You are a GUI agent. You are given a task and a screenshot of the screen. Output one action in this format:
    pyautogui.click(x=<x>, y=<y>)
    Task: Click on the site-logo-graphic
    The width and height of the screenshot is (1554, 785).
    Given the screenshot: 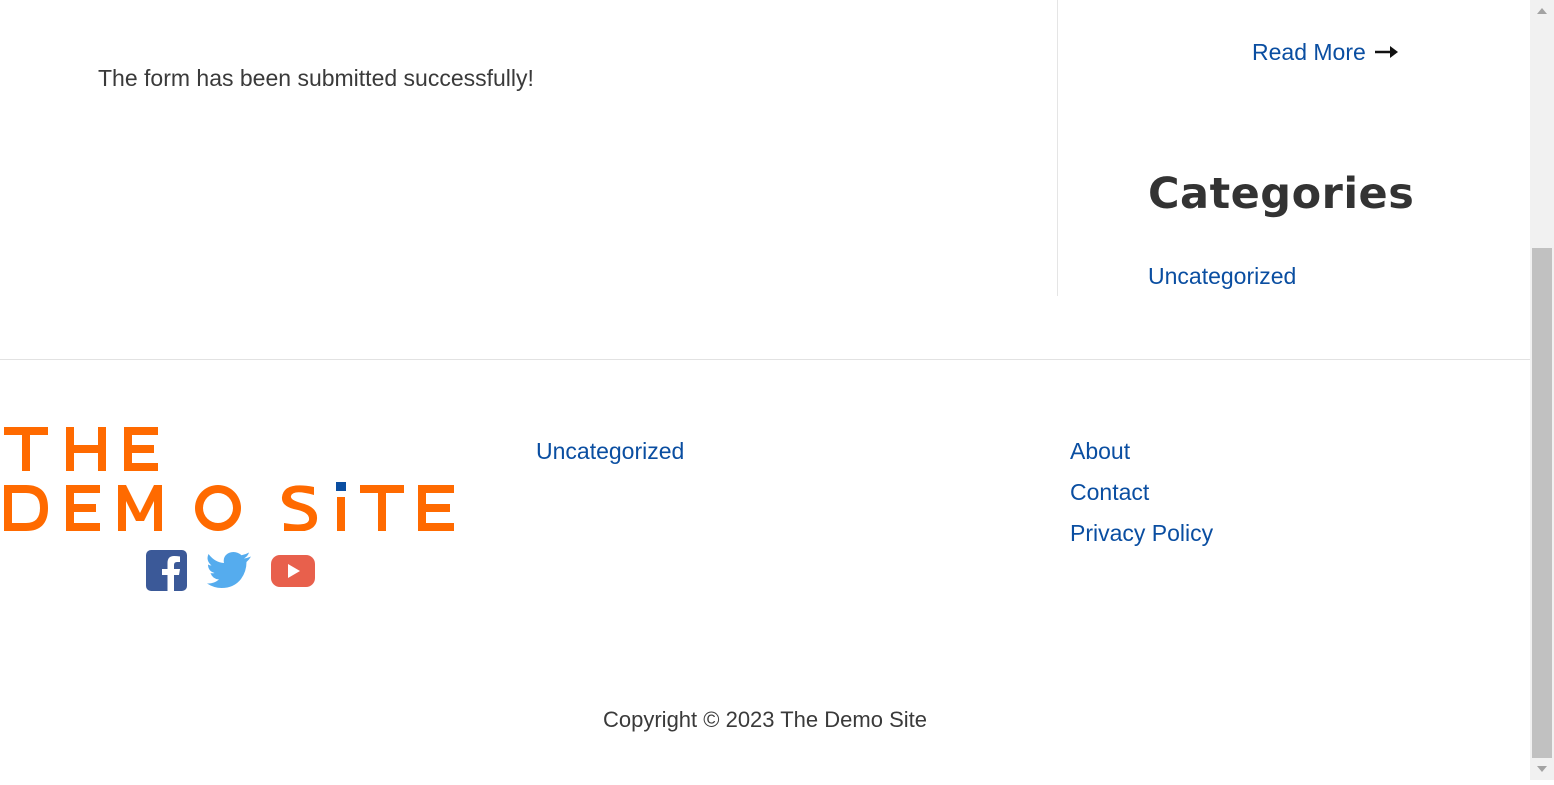 What is the action you would take?
    pyautogui.click(x=229, y=479)
    